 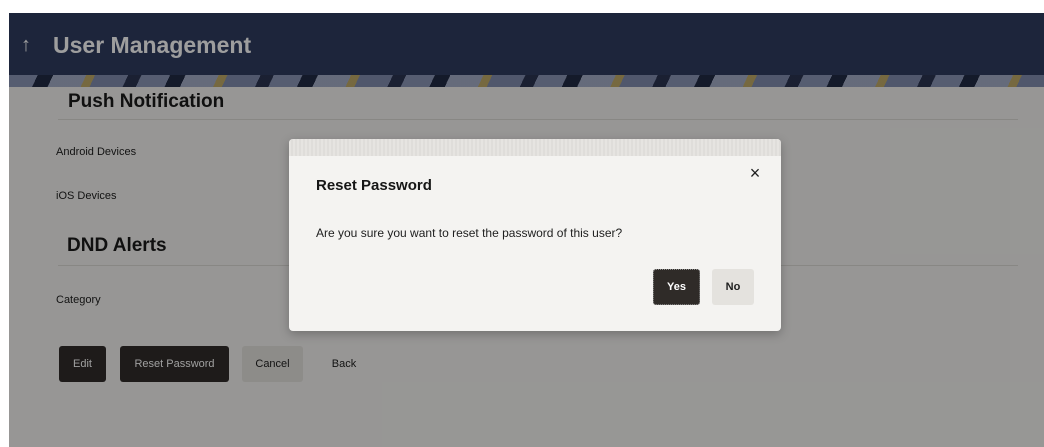 I want to click on dialog-decorative-band, so click(x=535, y=147).